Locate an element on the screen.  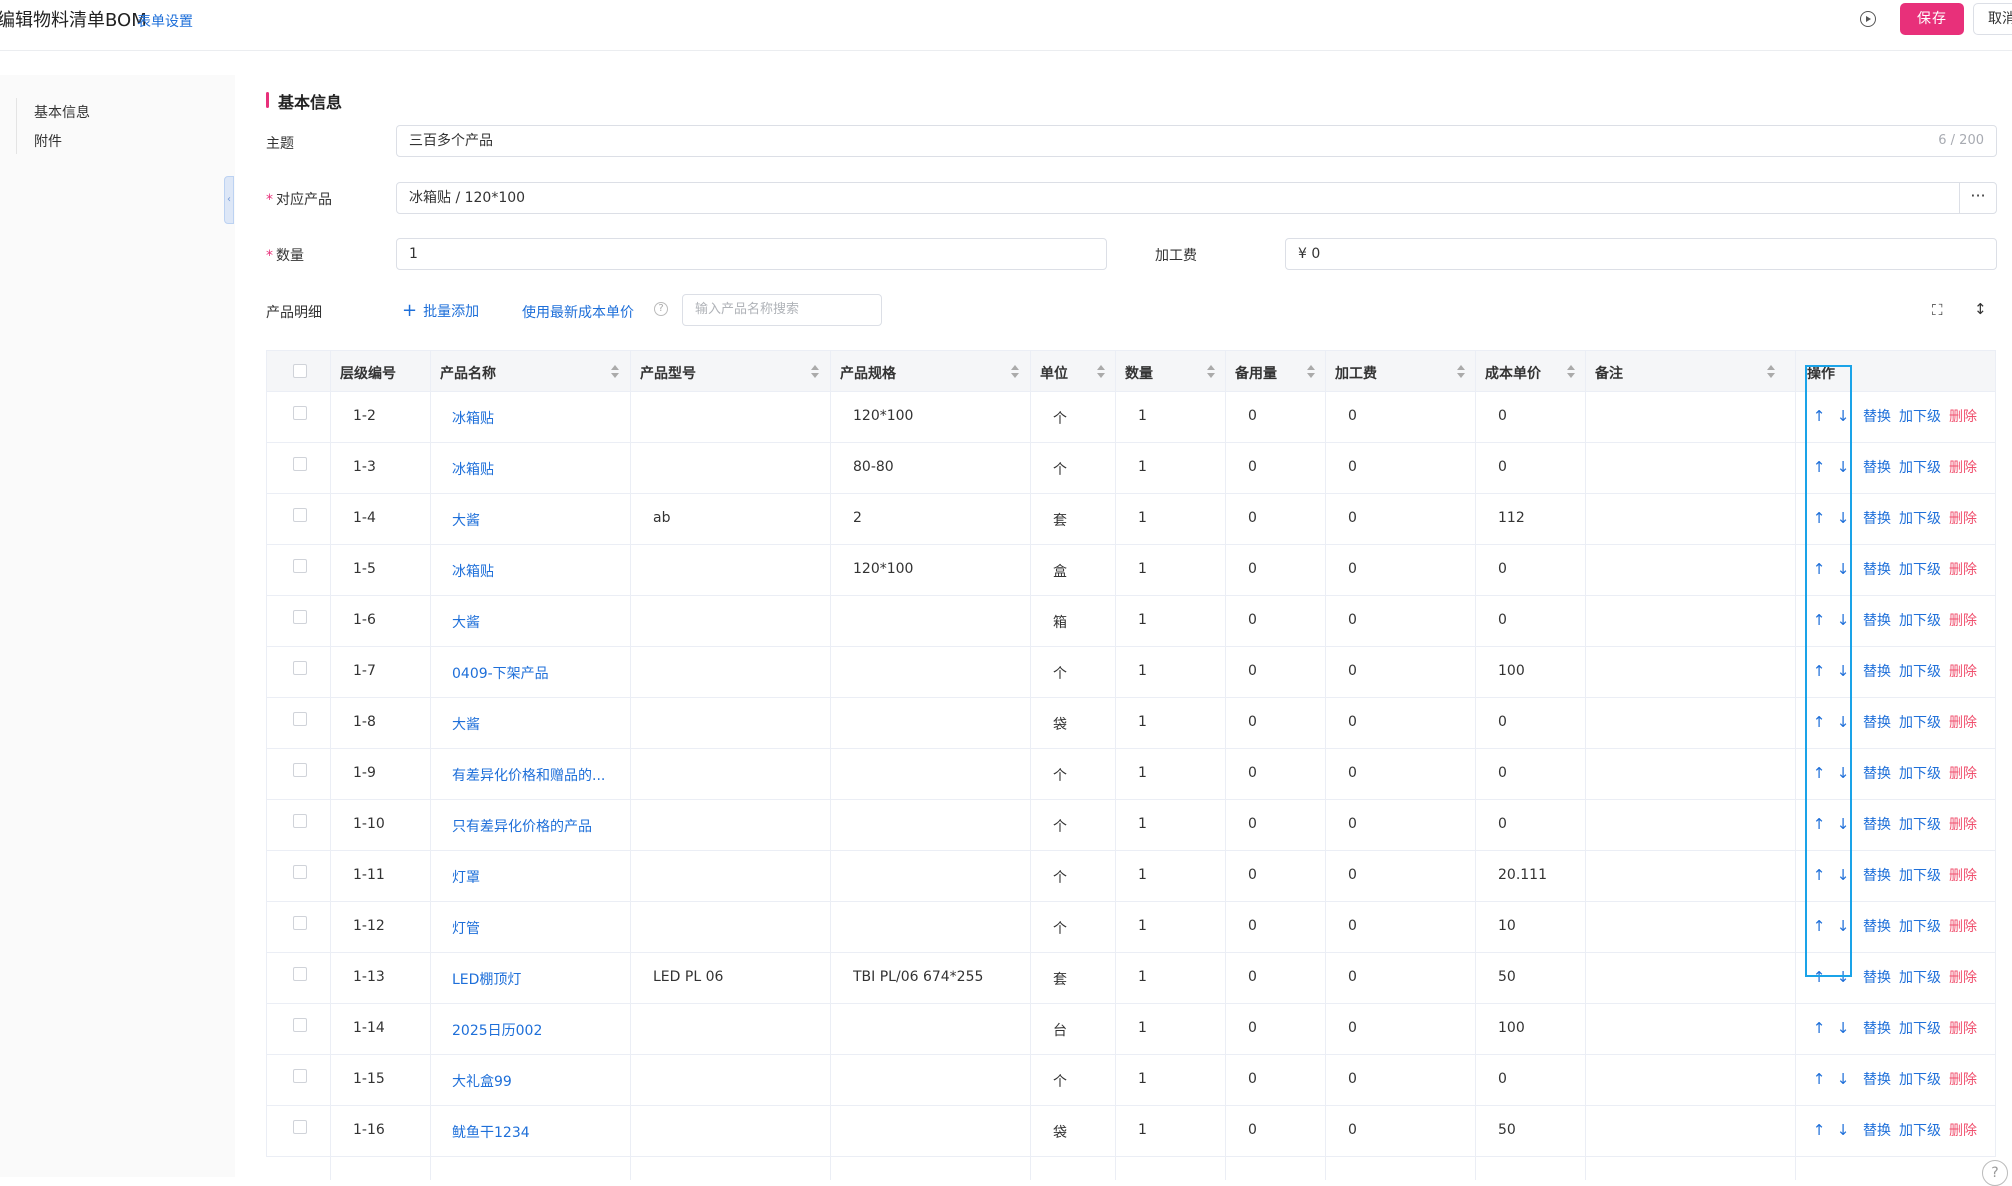
save-button: 保存 is located at coordinates (1932, 19).